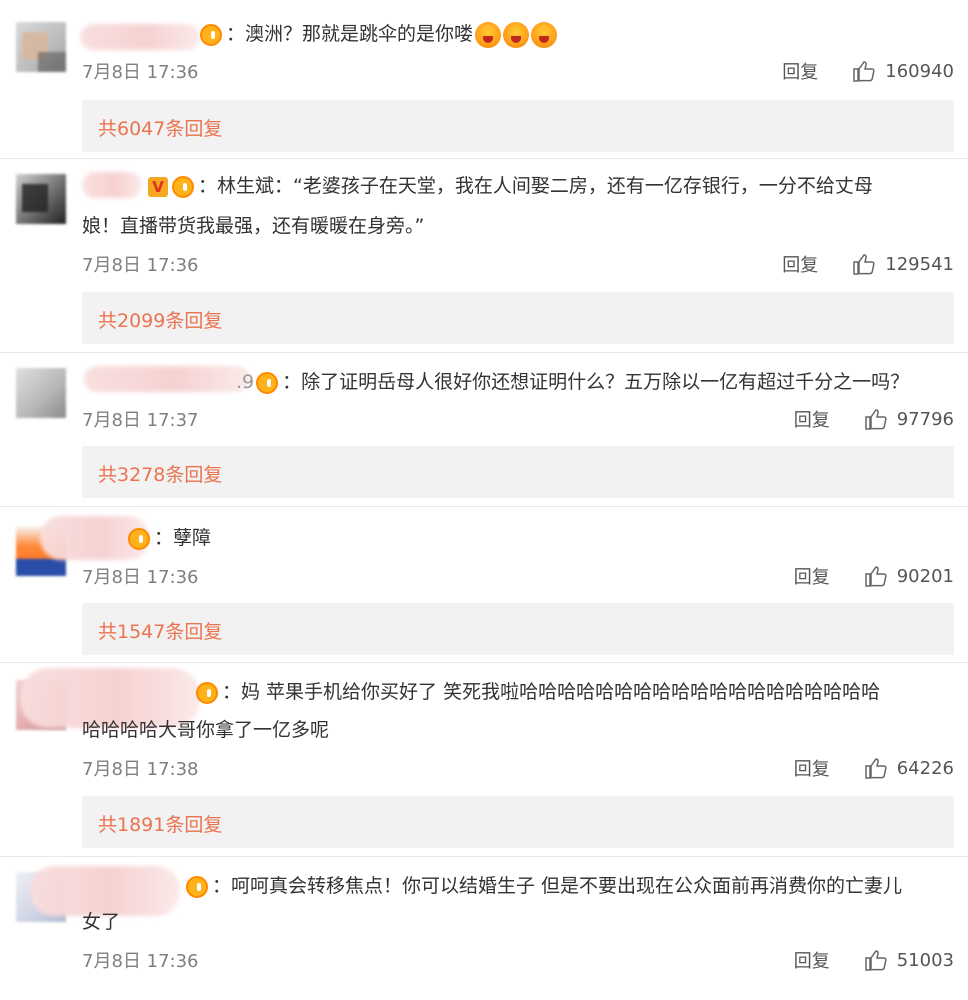 The width and height of the screenshot is (968, 1000). What do you see at coordinates (919, 264) in the screenshot?
I see `like-count: 129541` at bounding box center [919, 264].